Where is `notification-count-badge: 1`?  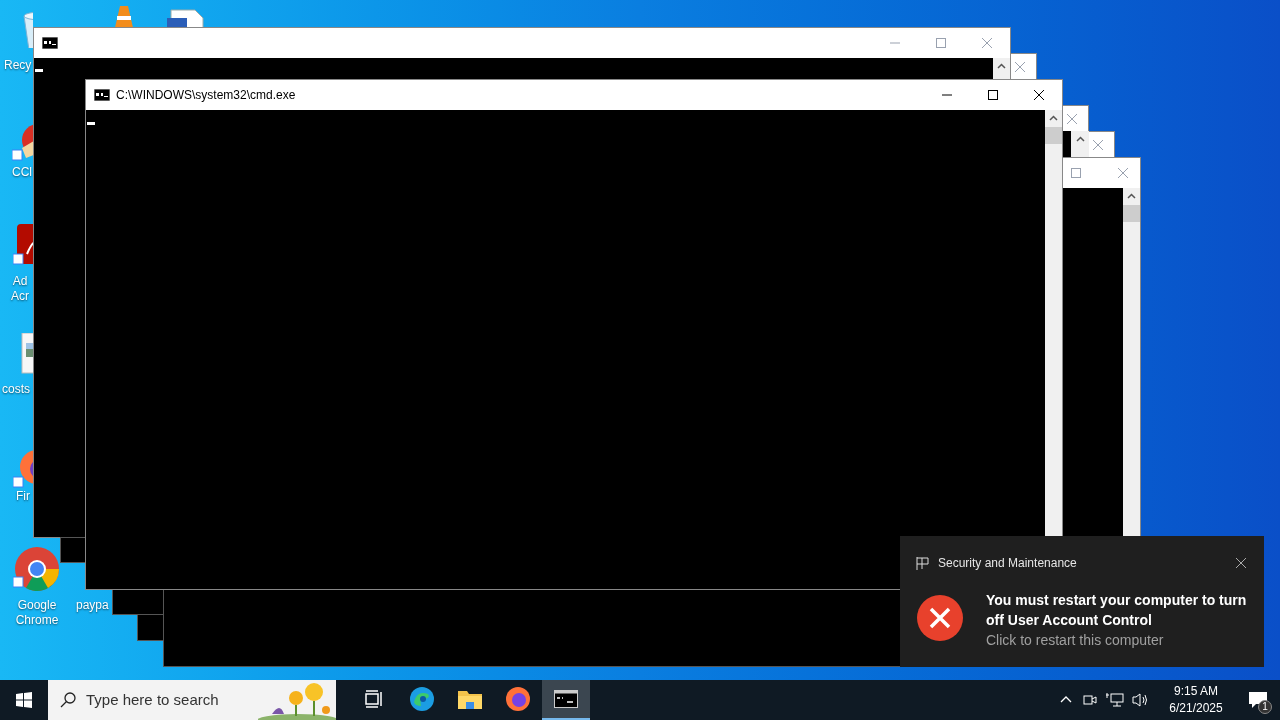
notification-count-badge: 1 is located at coordinates (1265, 707).